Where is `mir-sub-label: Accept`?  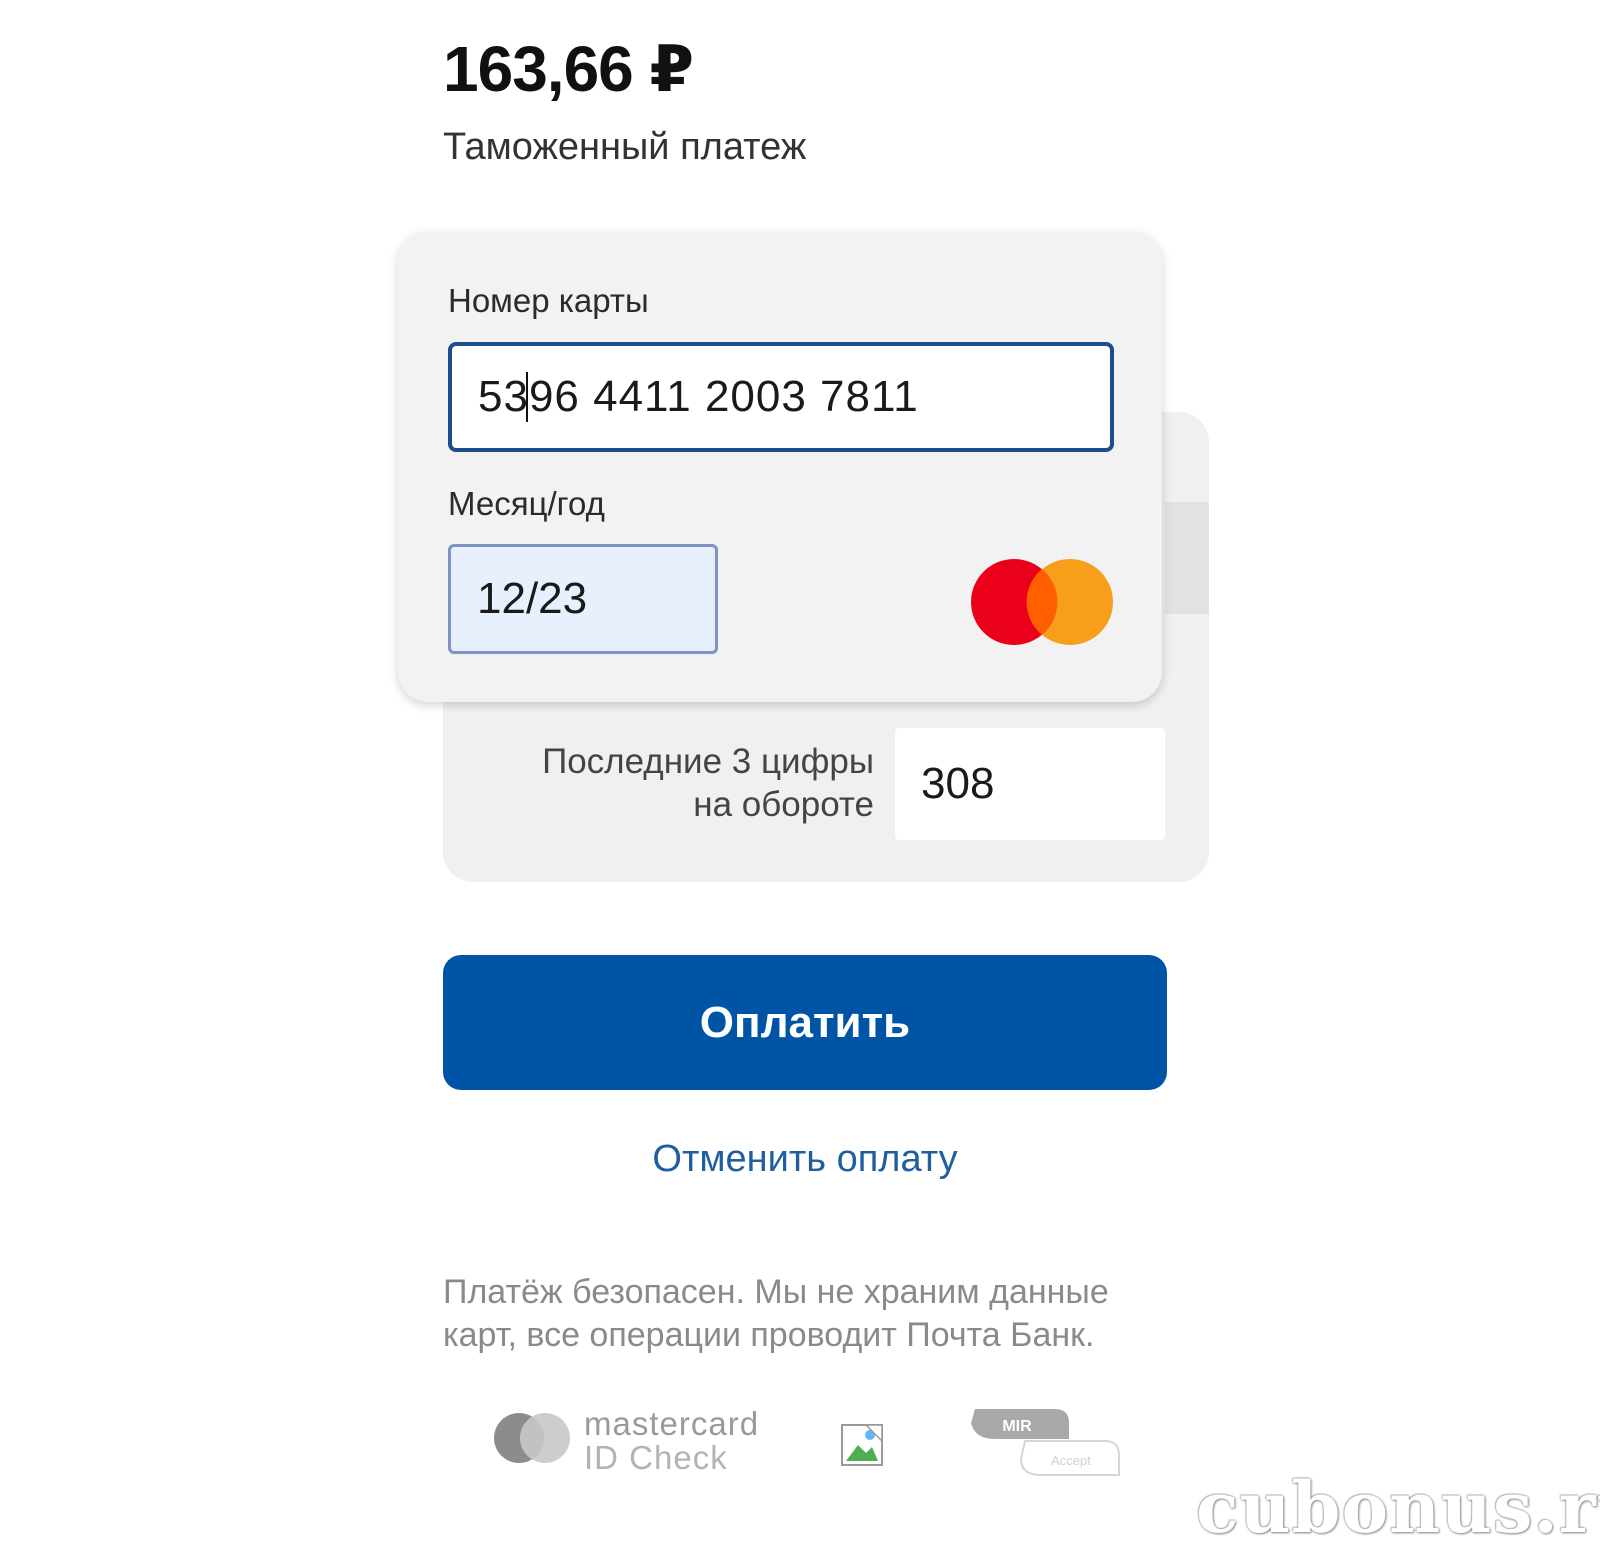 mir-sub-label: Accept is located at coordinates (1071, 1460).